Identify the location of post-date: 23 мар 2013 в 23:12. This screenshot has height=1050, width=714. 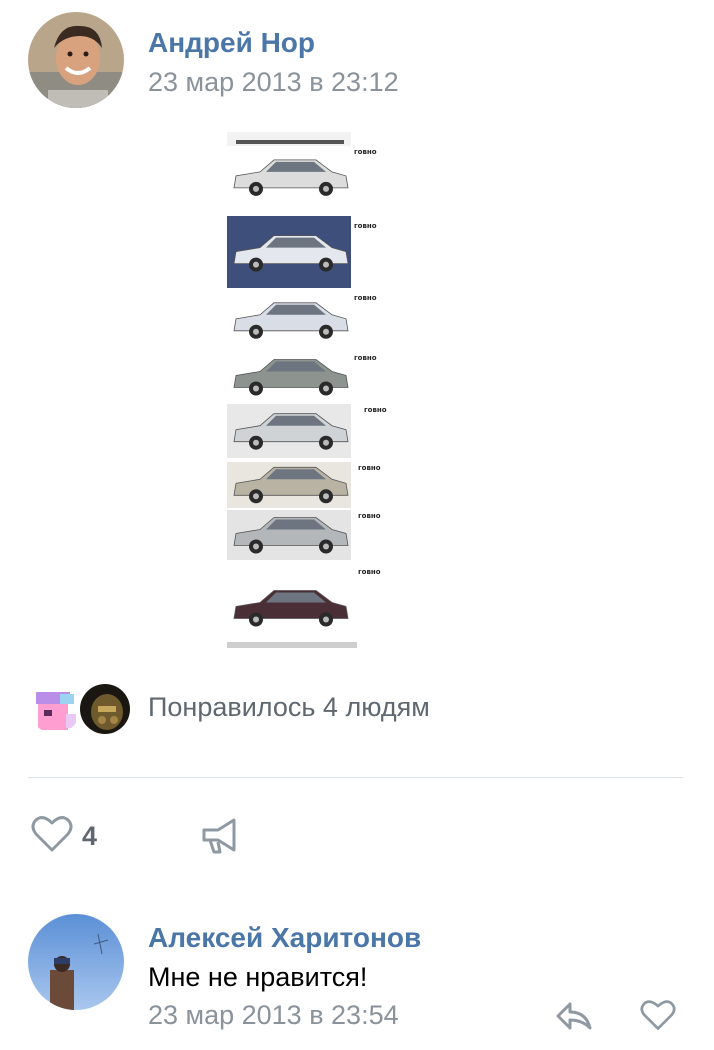
(273, 82).